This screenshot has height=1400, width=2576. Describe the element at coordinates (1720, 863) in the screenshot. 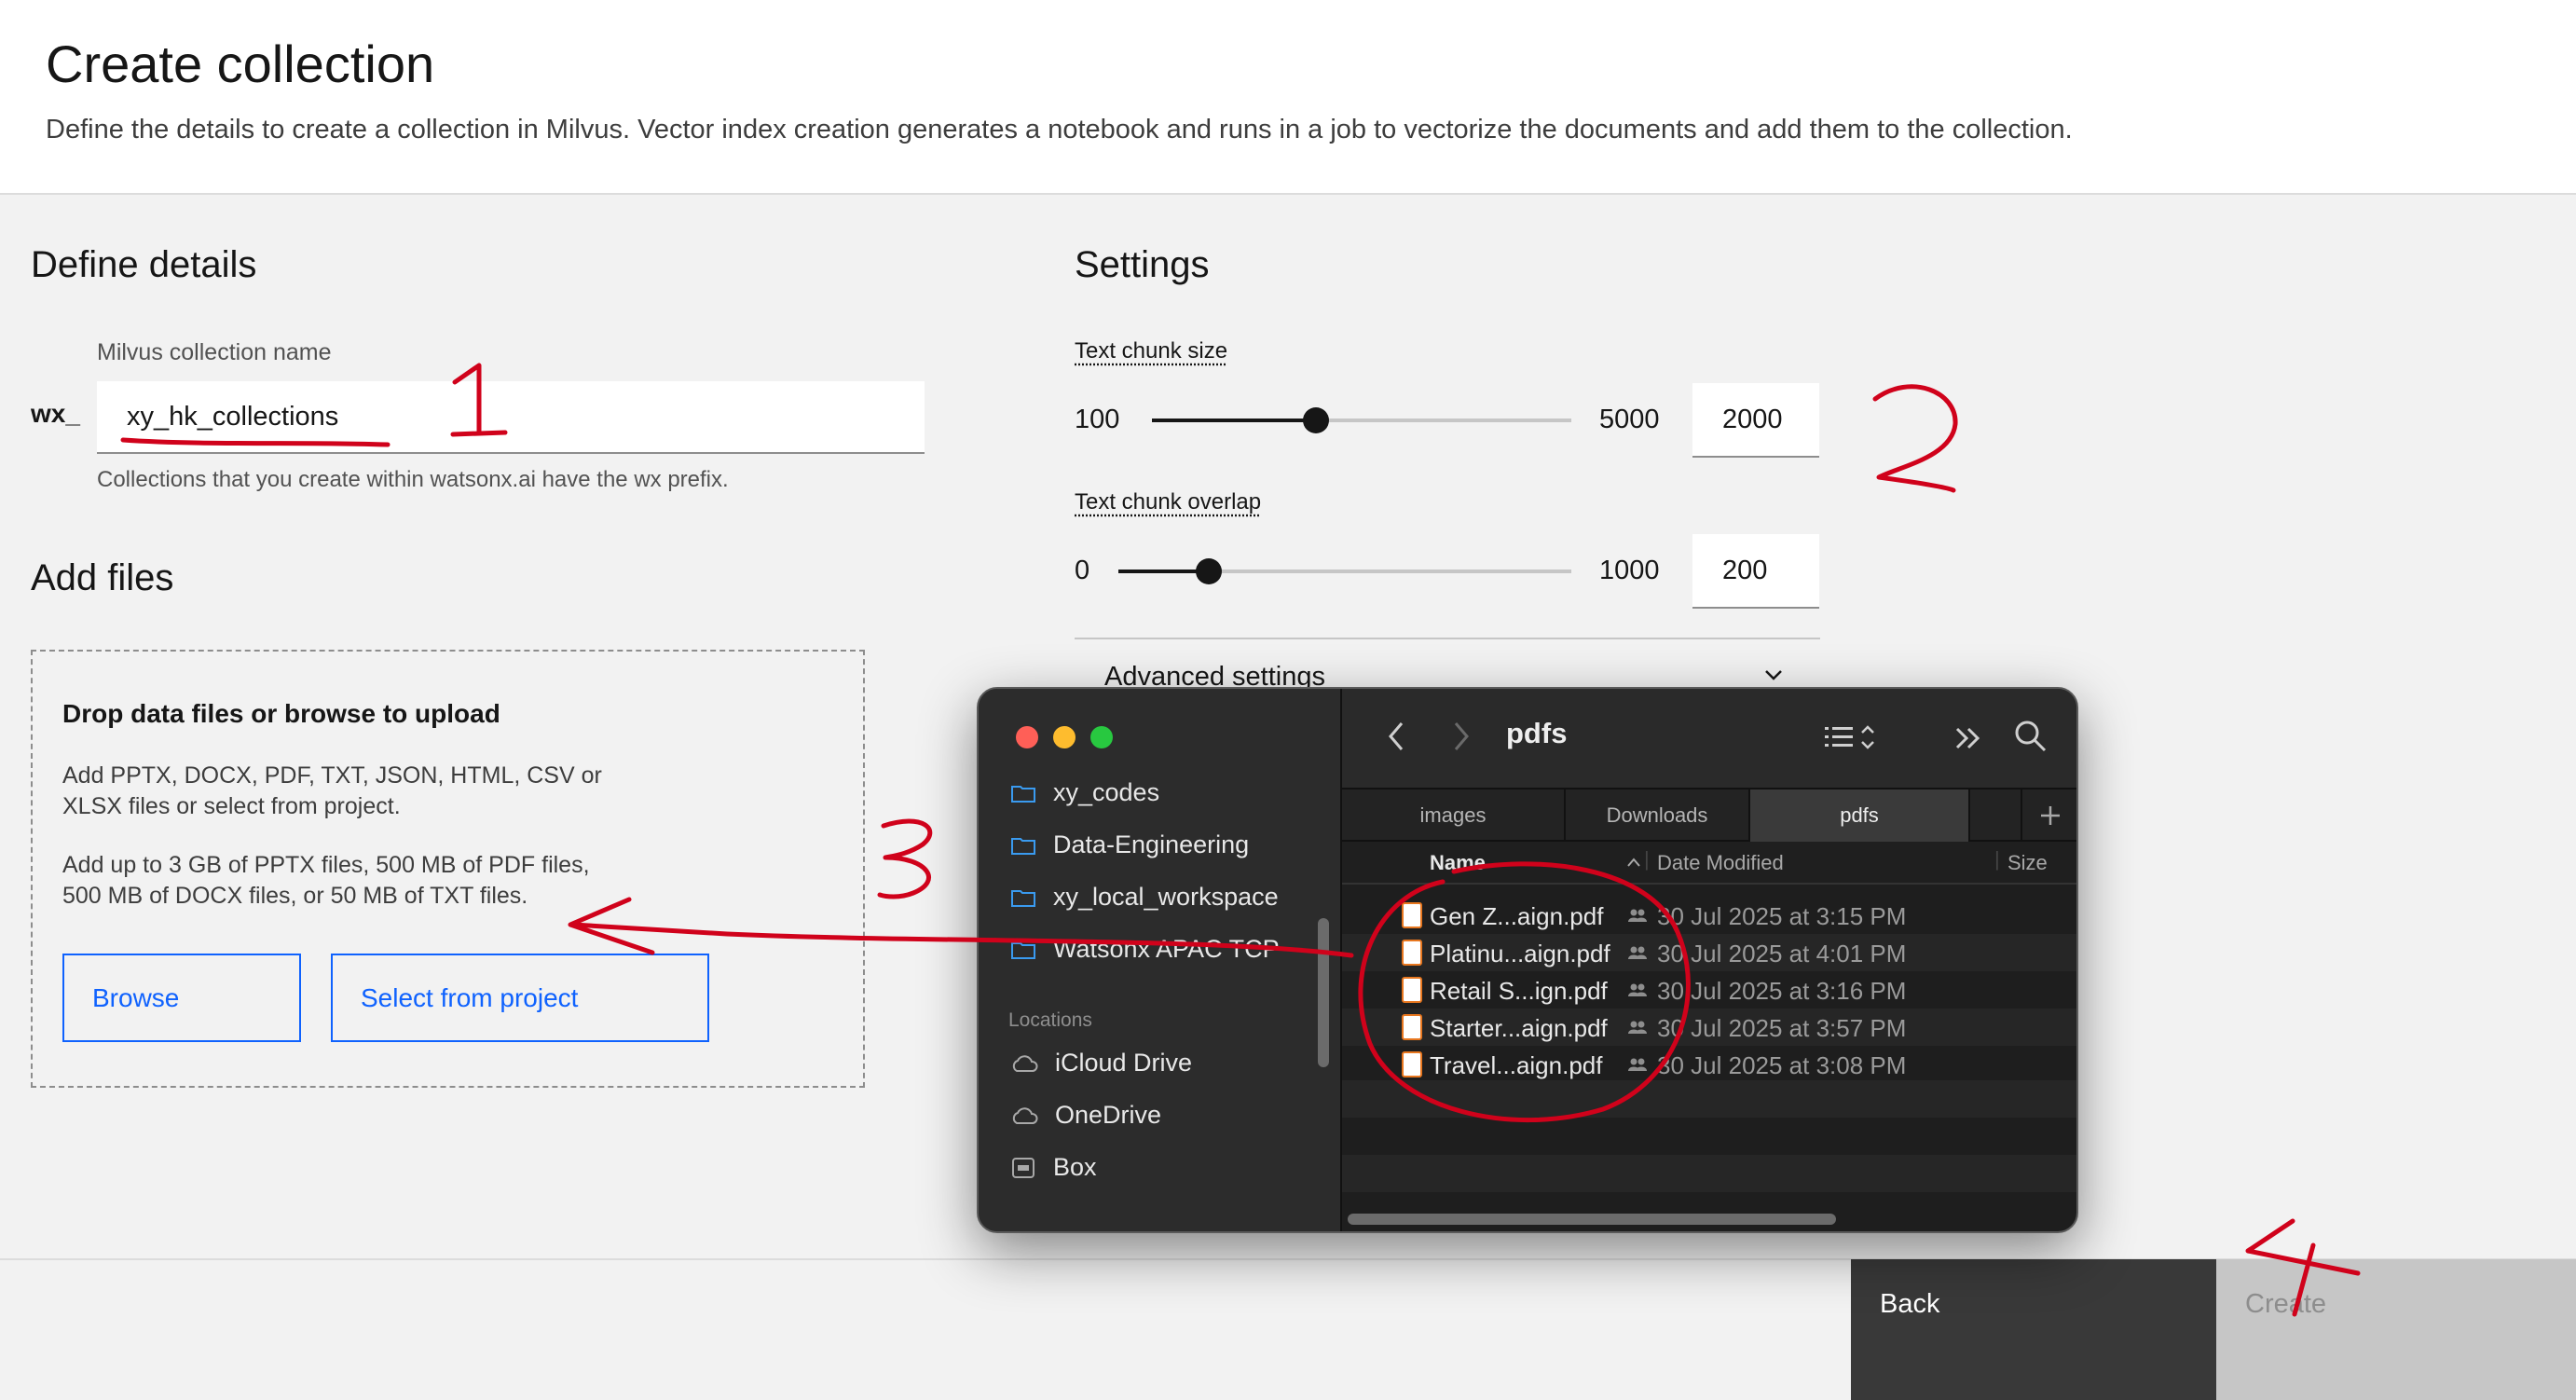

I see `column-date-modified: Date Modified` at that location.